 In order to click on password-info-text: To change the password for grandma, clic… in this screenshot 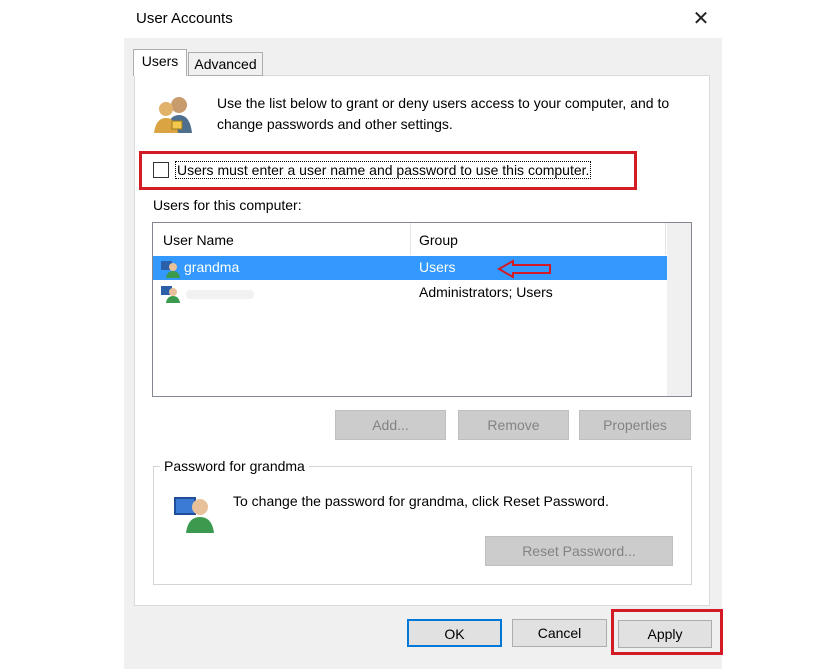, I will do `click(421, 501)`.